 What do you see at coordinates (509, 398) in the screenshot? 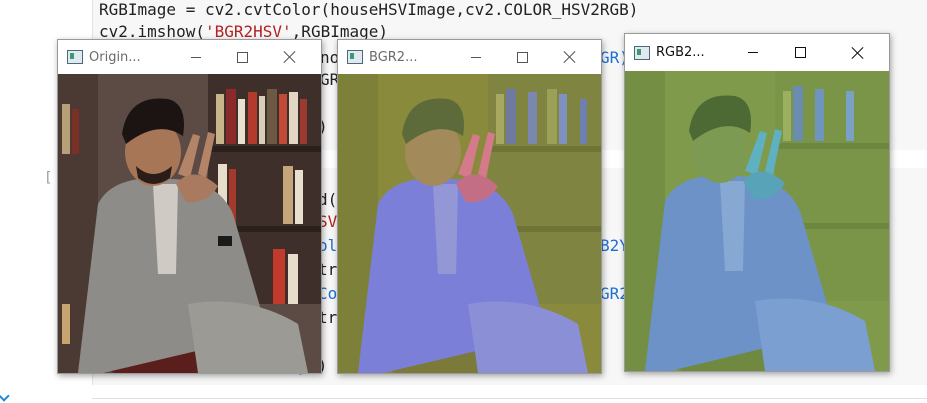
I see `cell-separator` at bounding box center [509, 398].